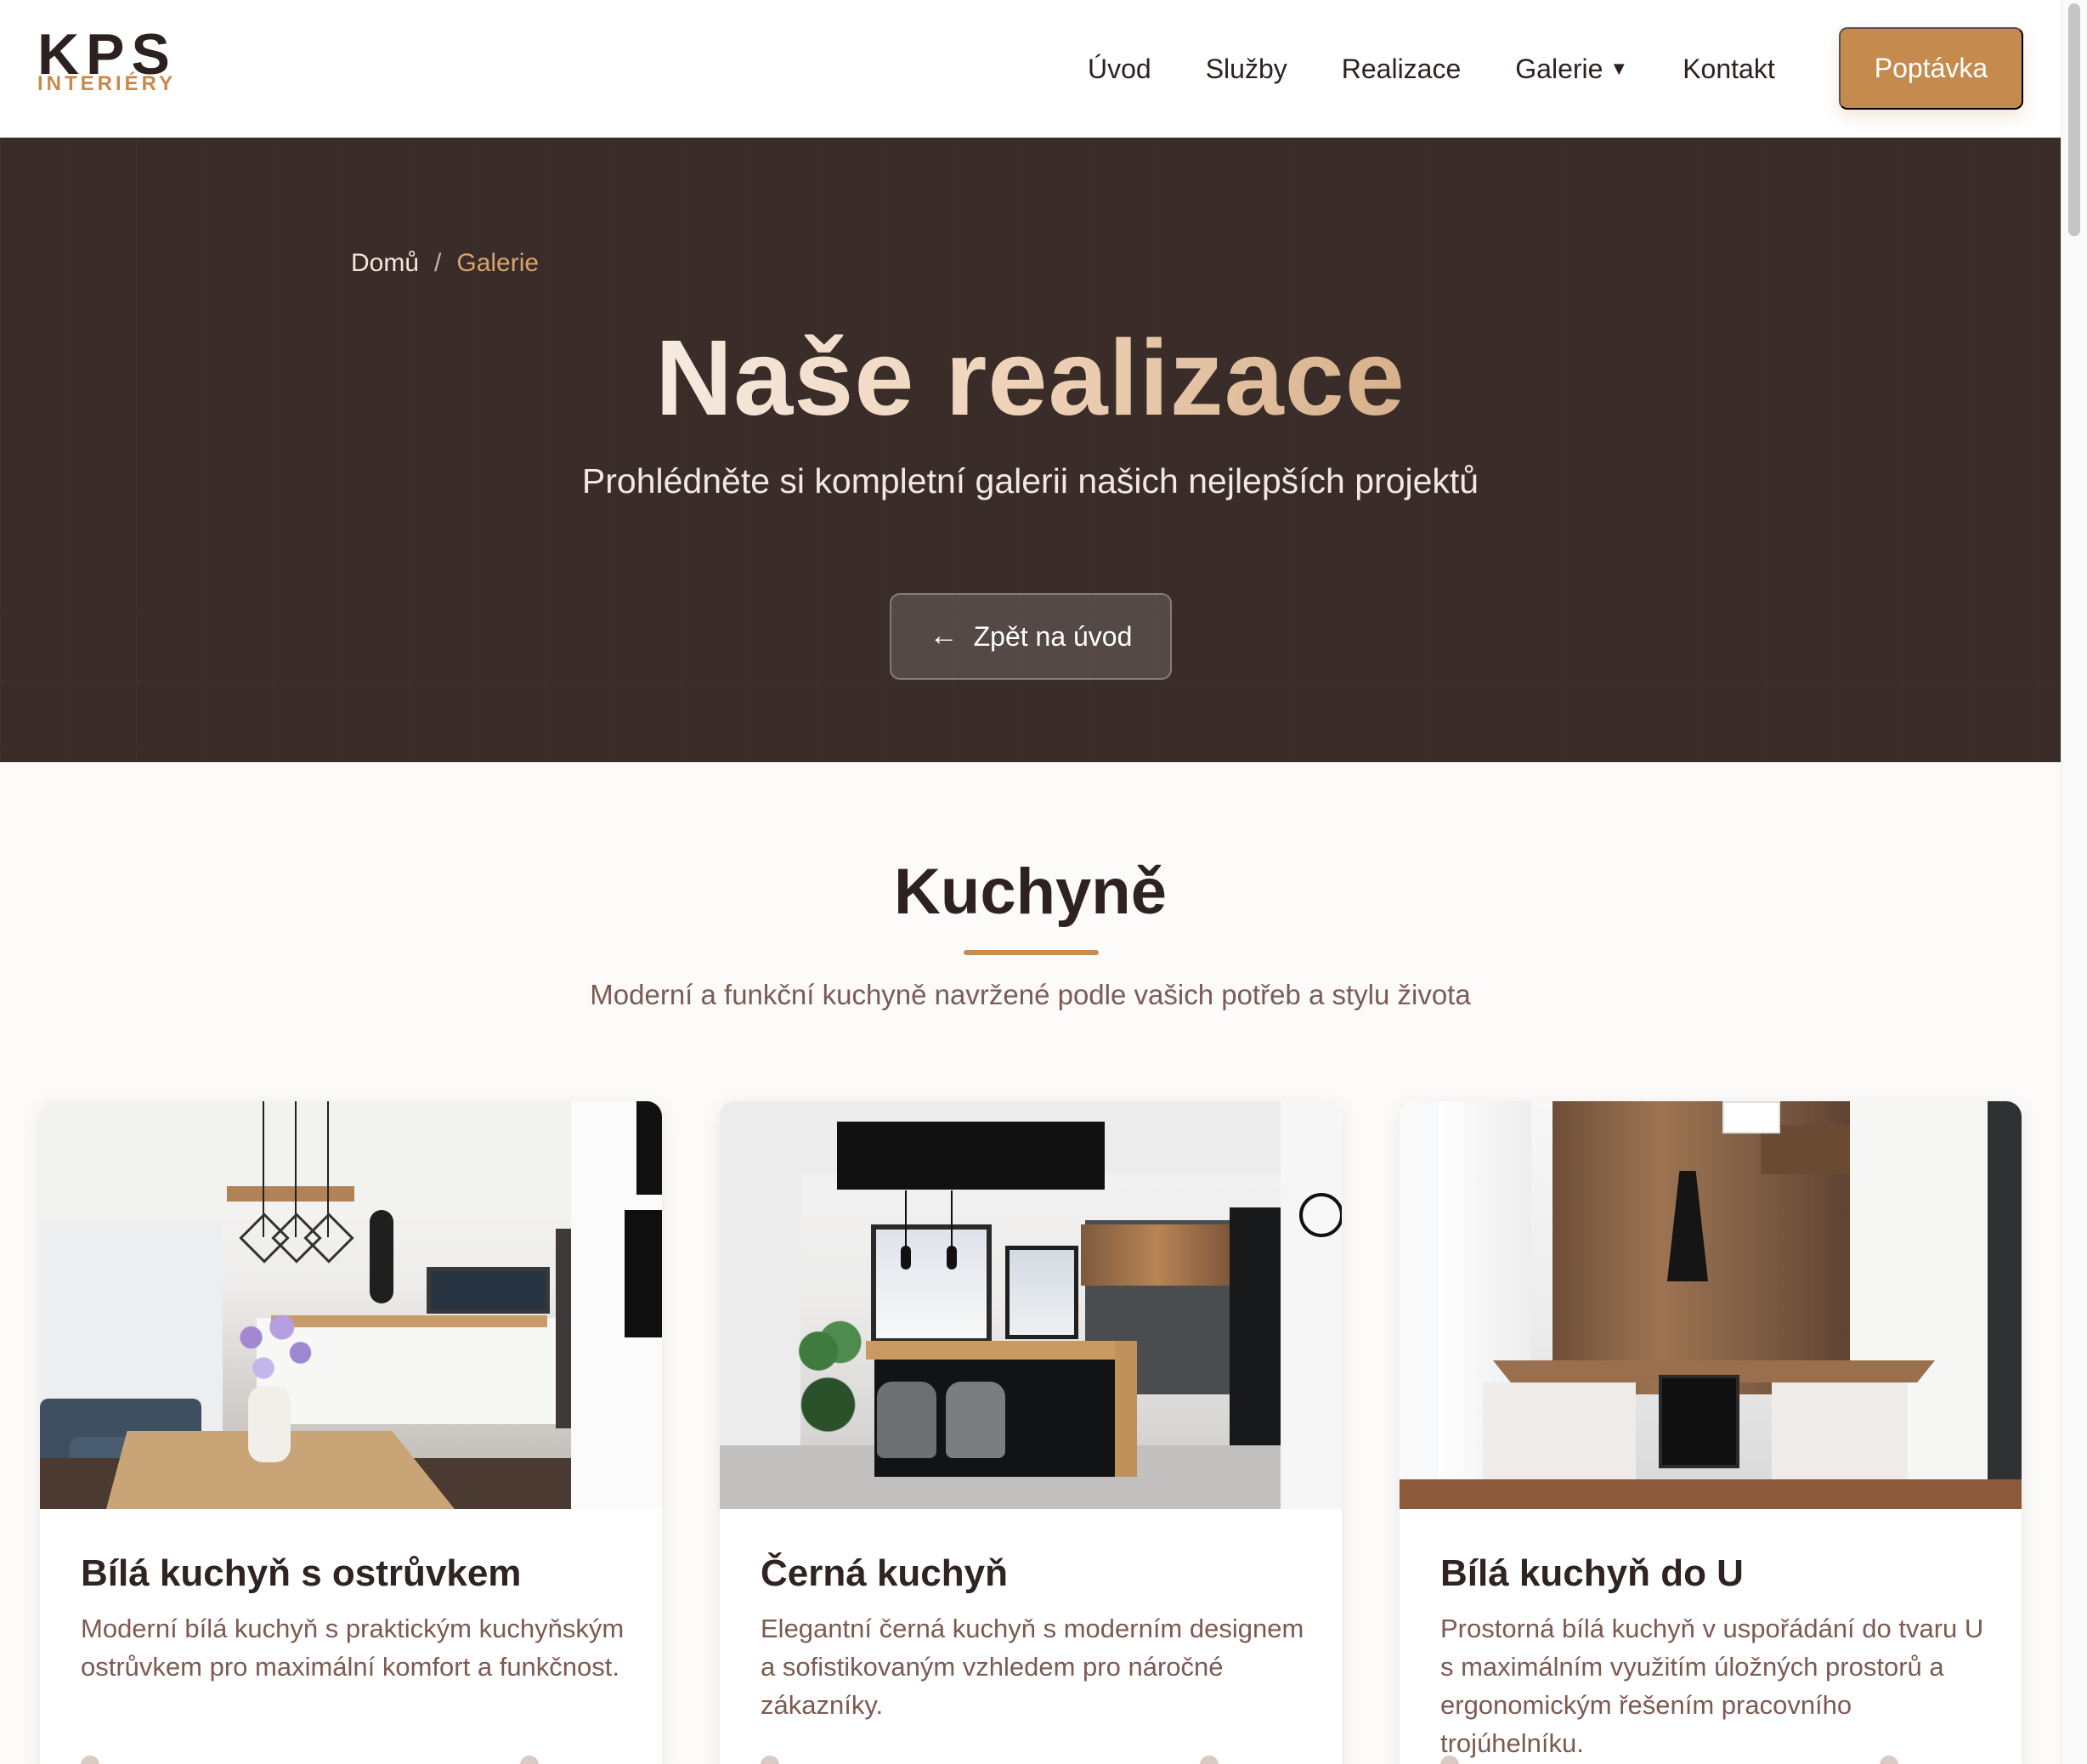 This screenshot has height=1764, width=2087. I want to click on dark-panel, so click(2005, 1305).